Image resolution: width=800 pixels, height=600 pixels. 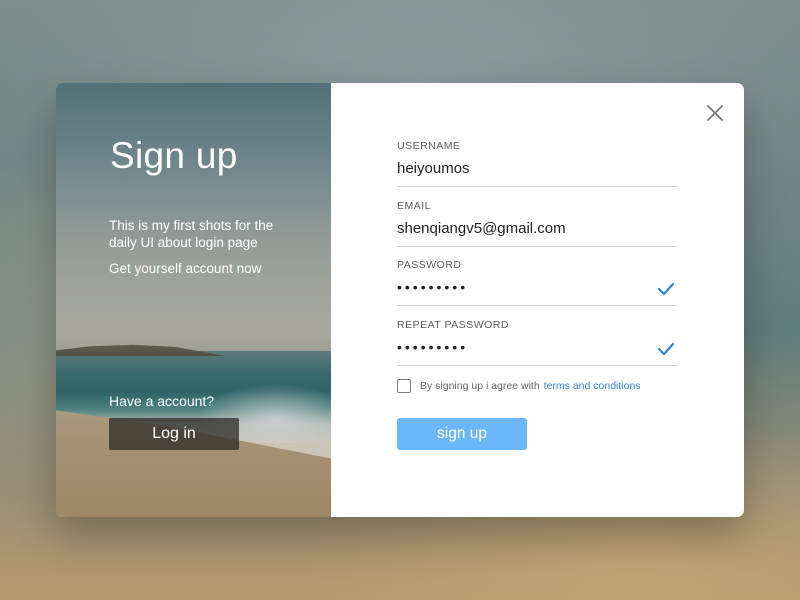 What do you see at coordinates (404, 386) in the screenshot?
I see `terms-checkbox` at bounding box center [404, 386].